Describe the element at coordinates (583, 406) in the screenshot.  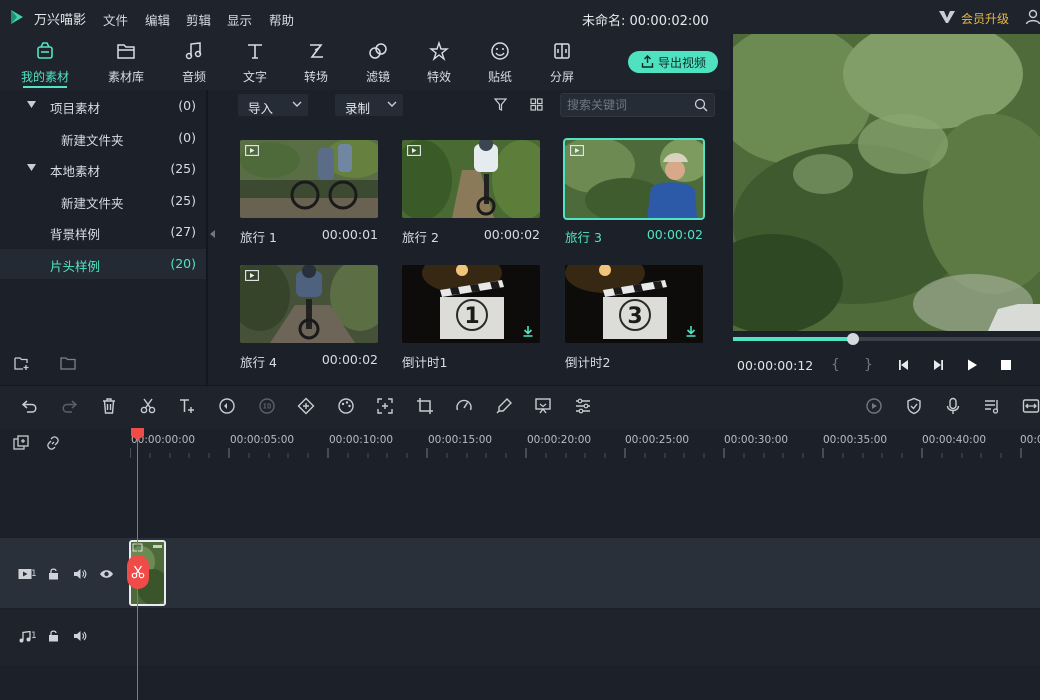
I see `adjust-sliders-icon` at that location.